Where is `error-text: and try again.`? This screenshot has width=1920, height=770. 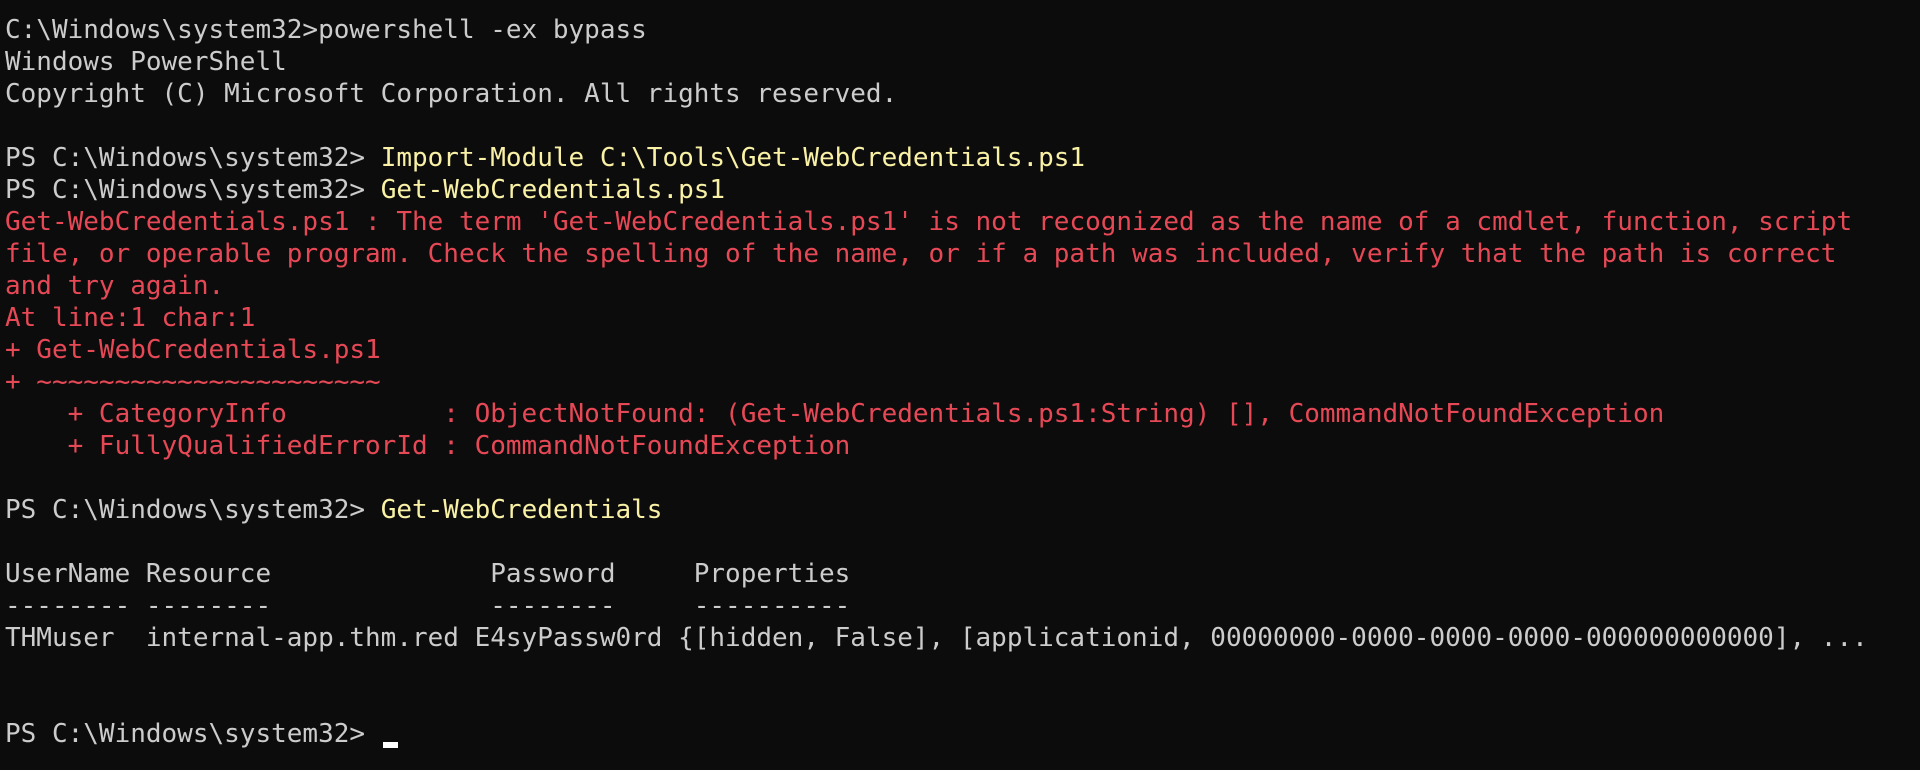
error-text: and try again. is located at coordinates (115, 286).